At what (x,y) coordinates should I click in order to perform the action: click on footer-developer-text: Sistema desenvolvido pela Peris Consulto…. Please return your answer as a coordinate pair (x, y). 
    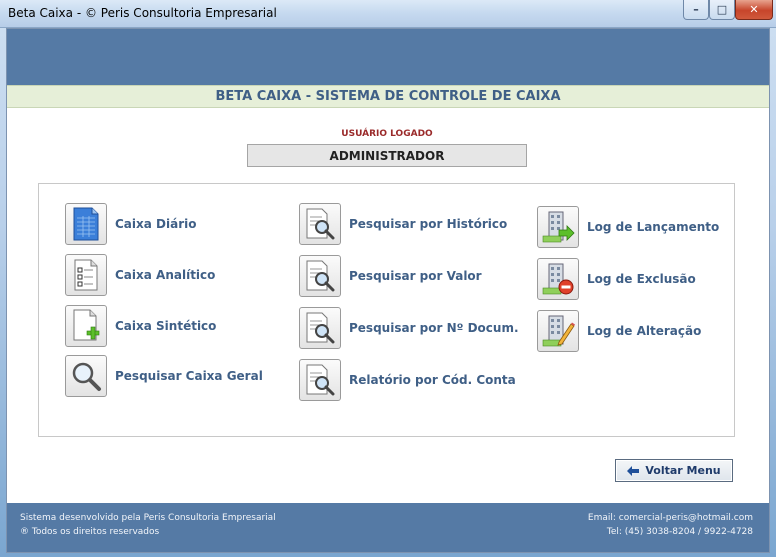
    Looking at the image, I should click on (148, 518).